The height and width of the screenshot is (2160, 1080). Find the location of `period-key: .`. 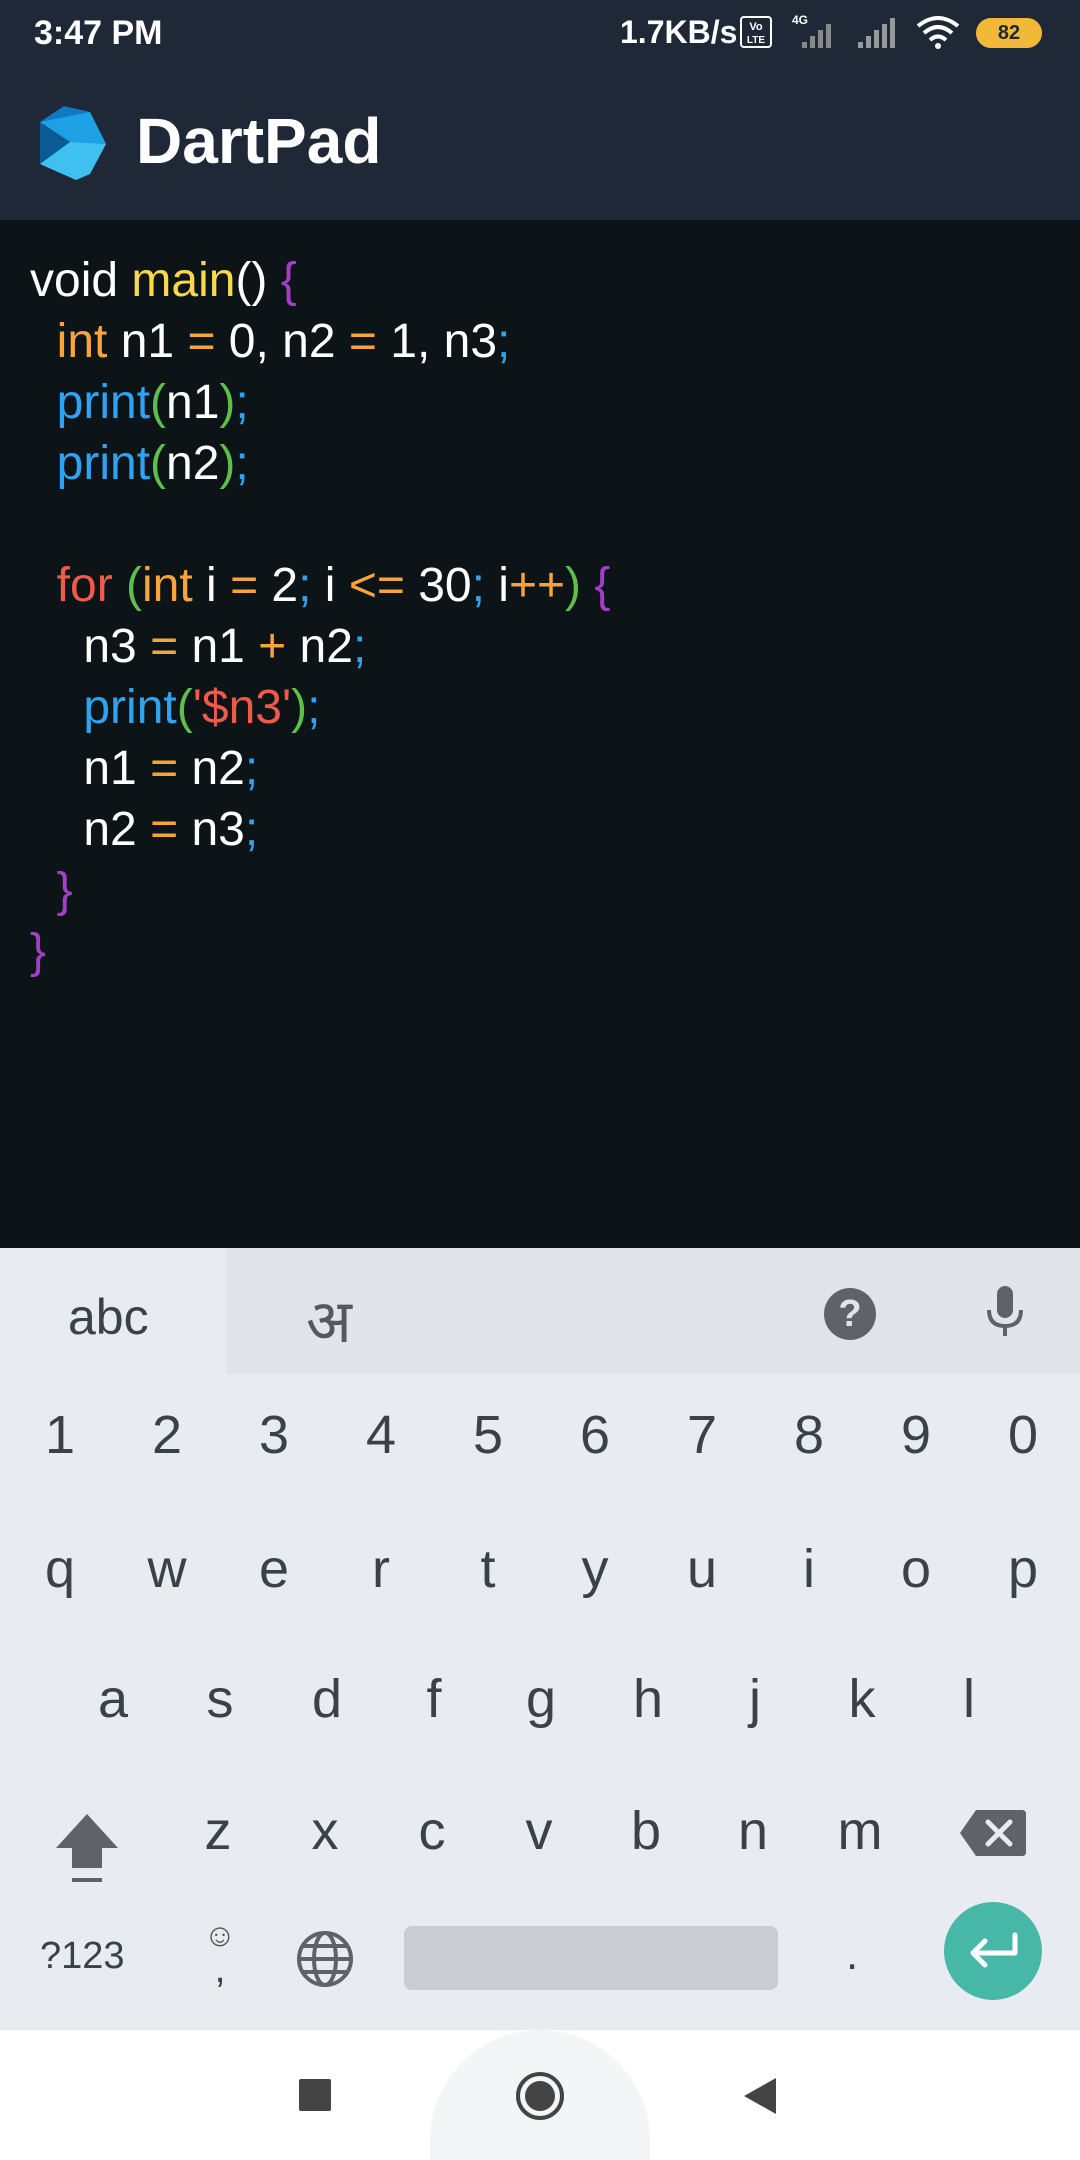

period-key: . is located at coordinates (852, 1955).